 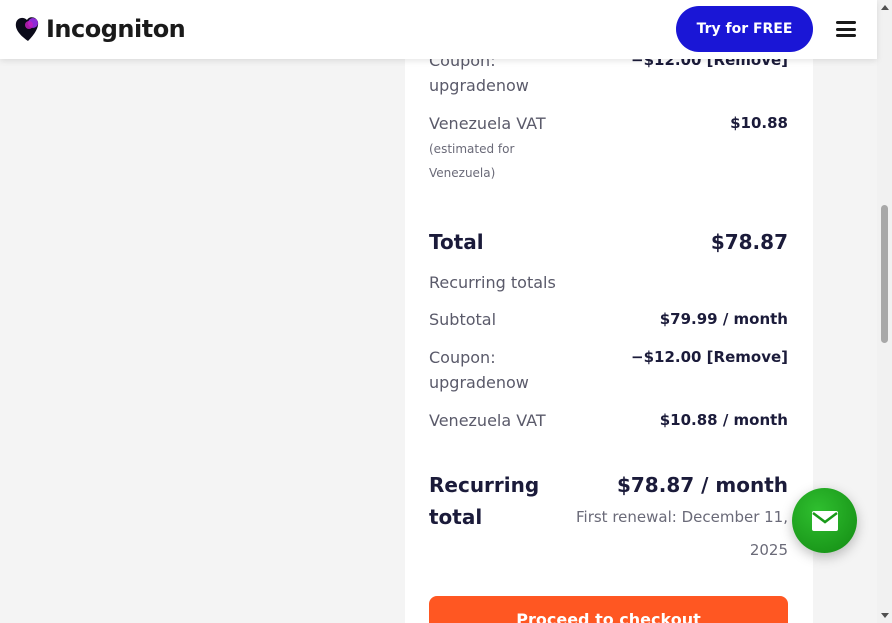 What do you see at coordinates (608, 420) in the screenshot?
I see `vat-row: Venezuela VAT $10.88 / month` at bounding box center [608, 420].